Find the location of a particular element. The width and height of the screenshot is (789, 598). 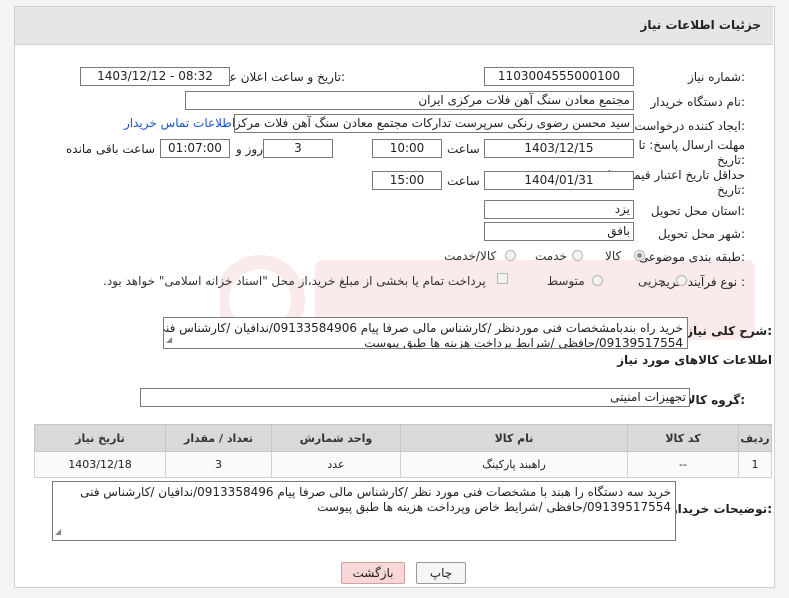

back-button: بازگشت is located at coordinates (373, 573).